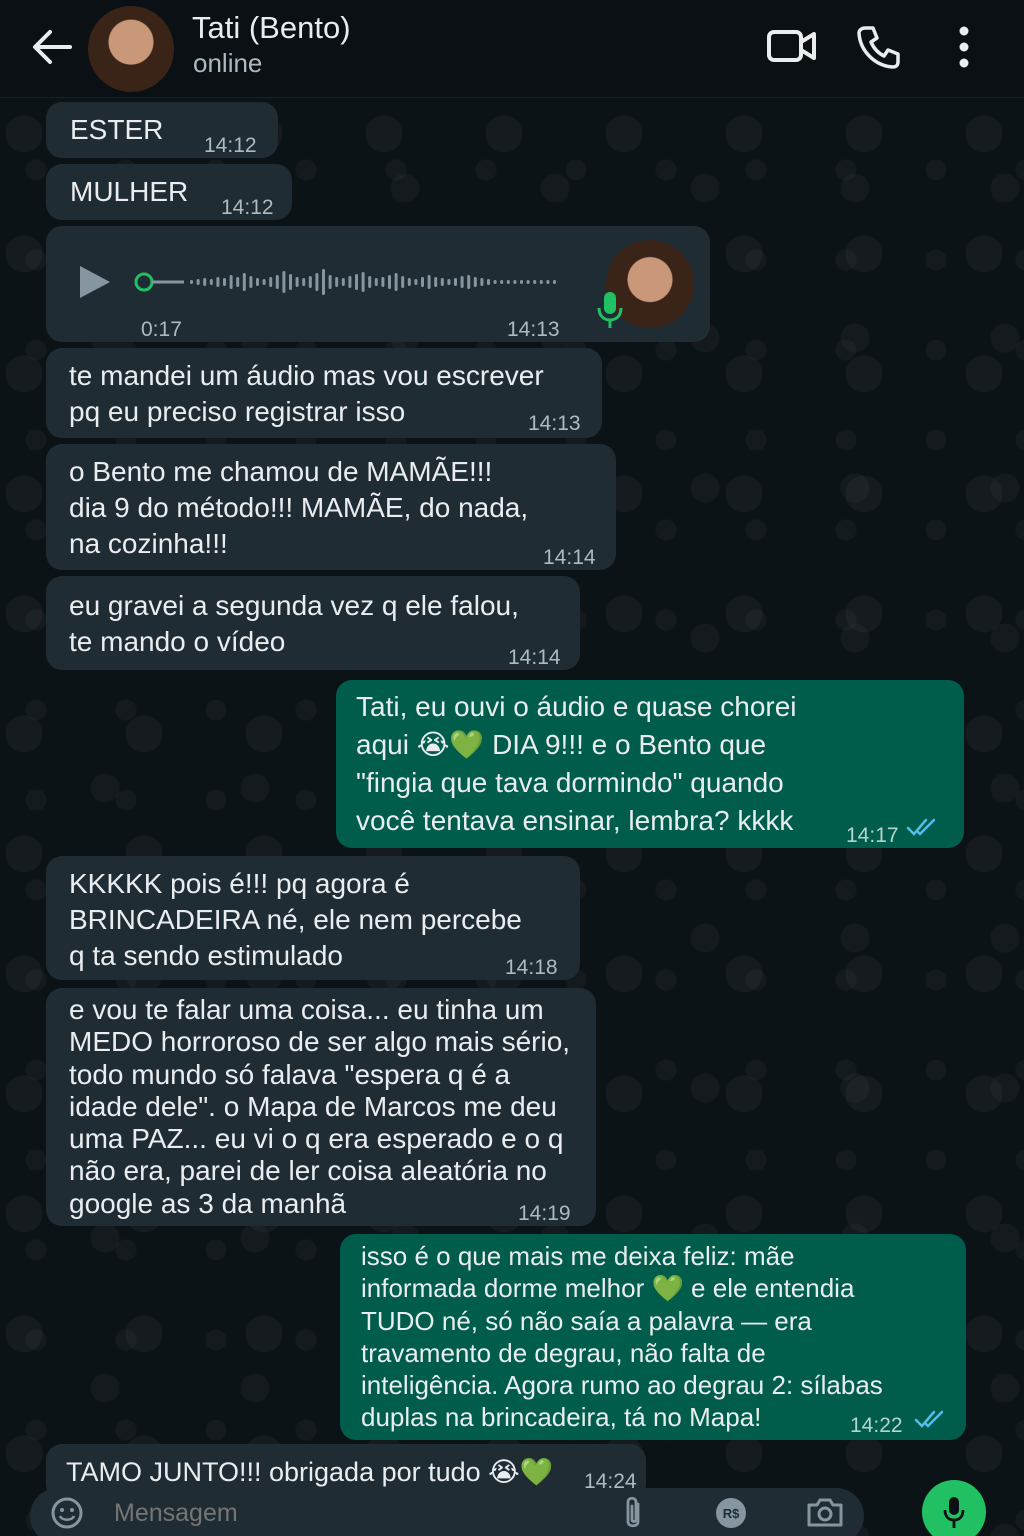  What do you see at coordinates (633, 1513) in the screenshot?
I see `attach-icon` at bounding box center [633, 1513].